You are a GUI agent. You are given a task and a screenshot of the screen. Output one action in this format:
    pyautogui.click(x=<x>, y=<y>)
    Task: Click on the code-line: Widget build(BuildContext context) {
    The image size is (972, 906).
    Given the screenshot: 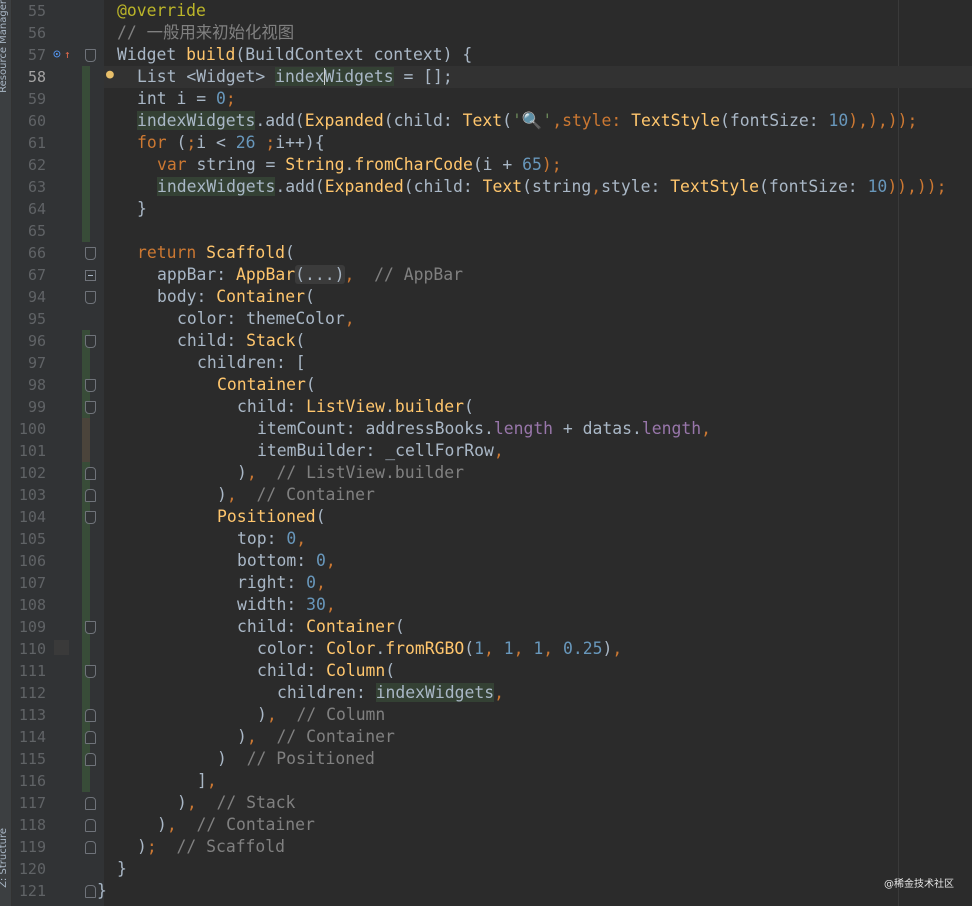 What is the action you would take?
    pyautogui.click(x=294, y=55)
    